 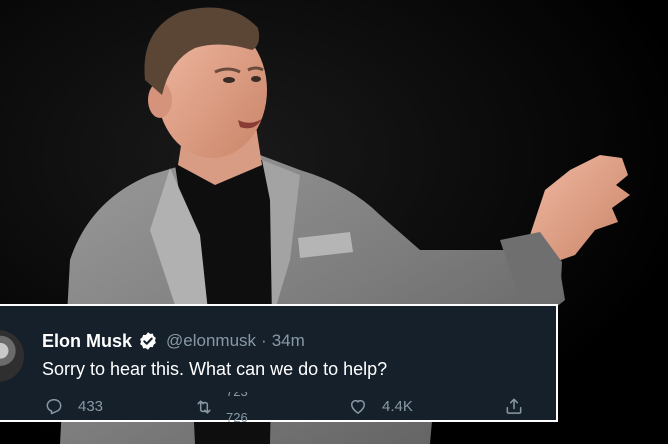 What do you see at coordinates (244, 407) in the screenshot?
I see `retweet-count-ticker: 723 726` at bounding box center [244, 407].